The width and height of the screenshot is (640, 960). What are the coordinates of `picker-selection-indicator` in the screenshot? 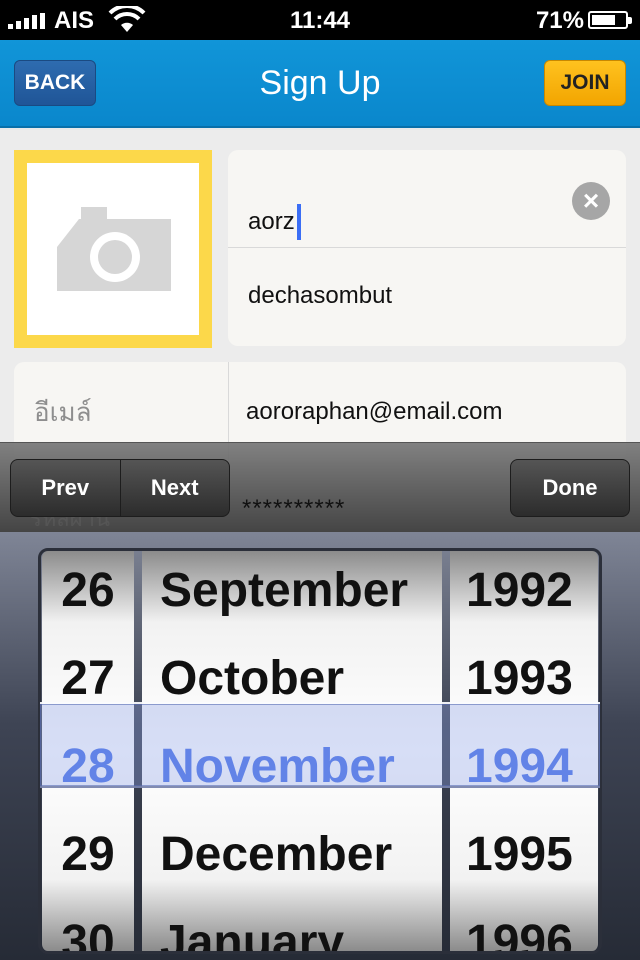 It's located at (320, 745).